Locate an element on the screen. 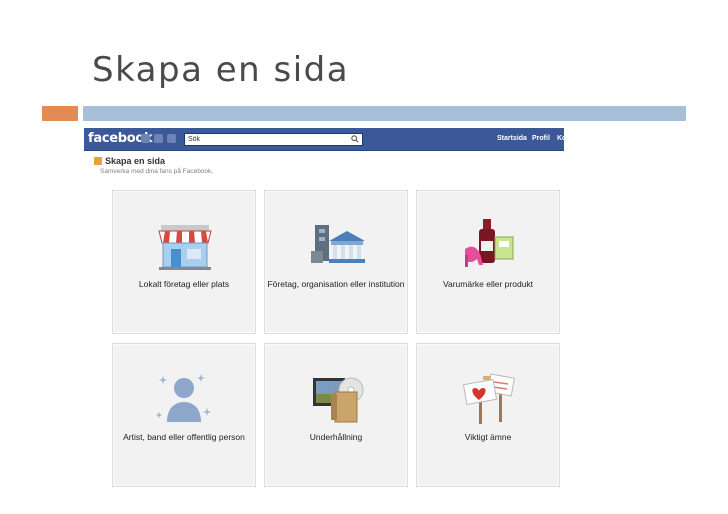  notification-jewels is located at coordinates (158, 138).